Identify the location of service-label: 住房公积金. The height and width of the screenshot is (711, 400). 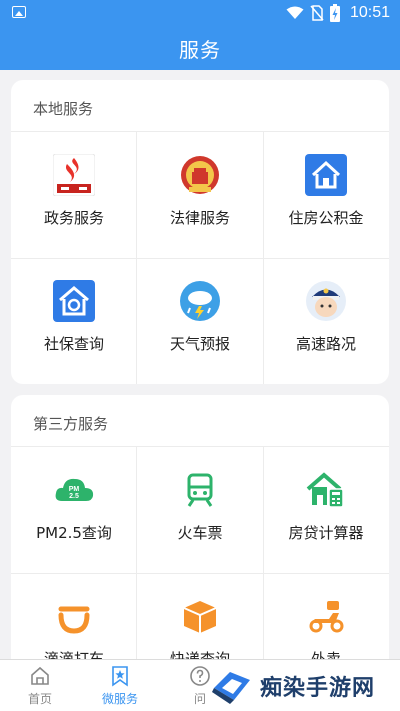
(326, 218).